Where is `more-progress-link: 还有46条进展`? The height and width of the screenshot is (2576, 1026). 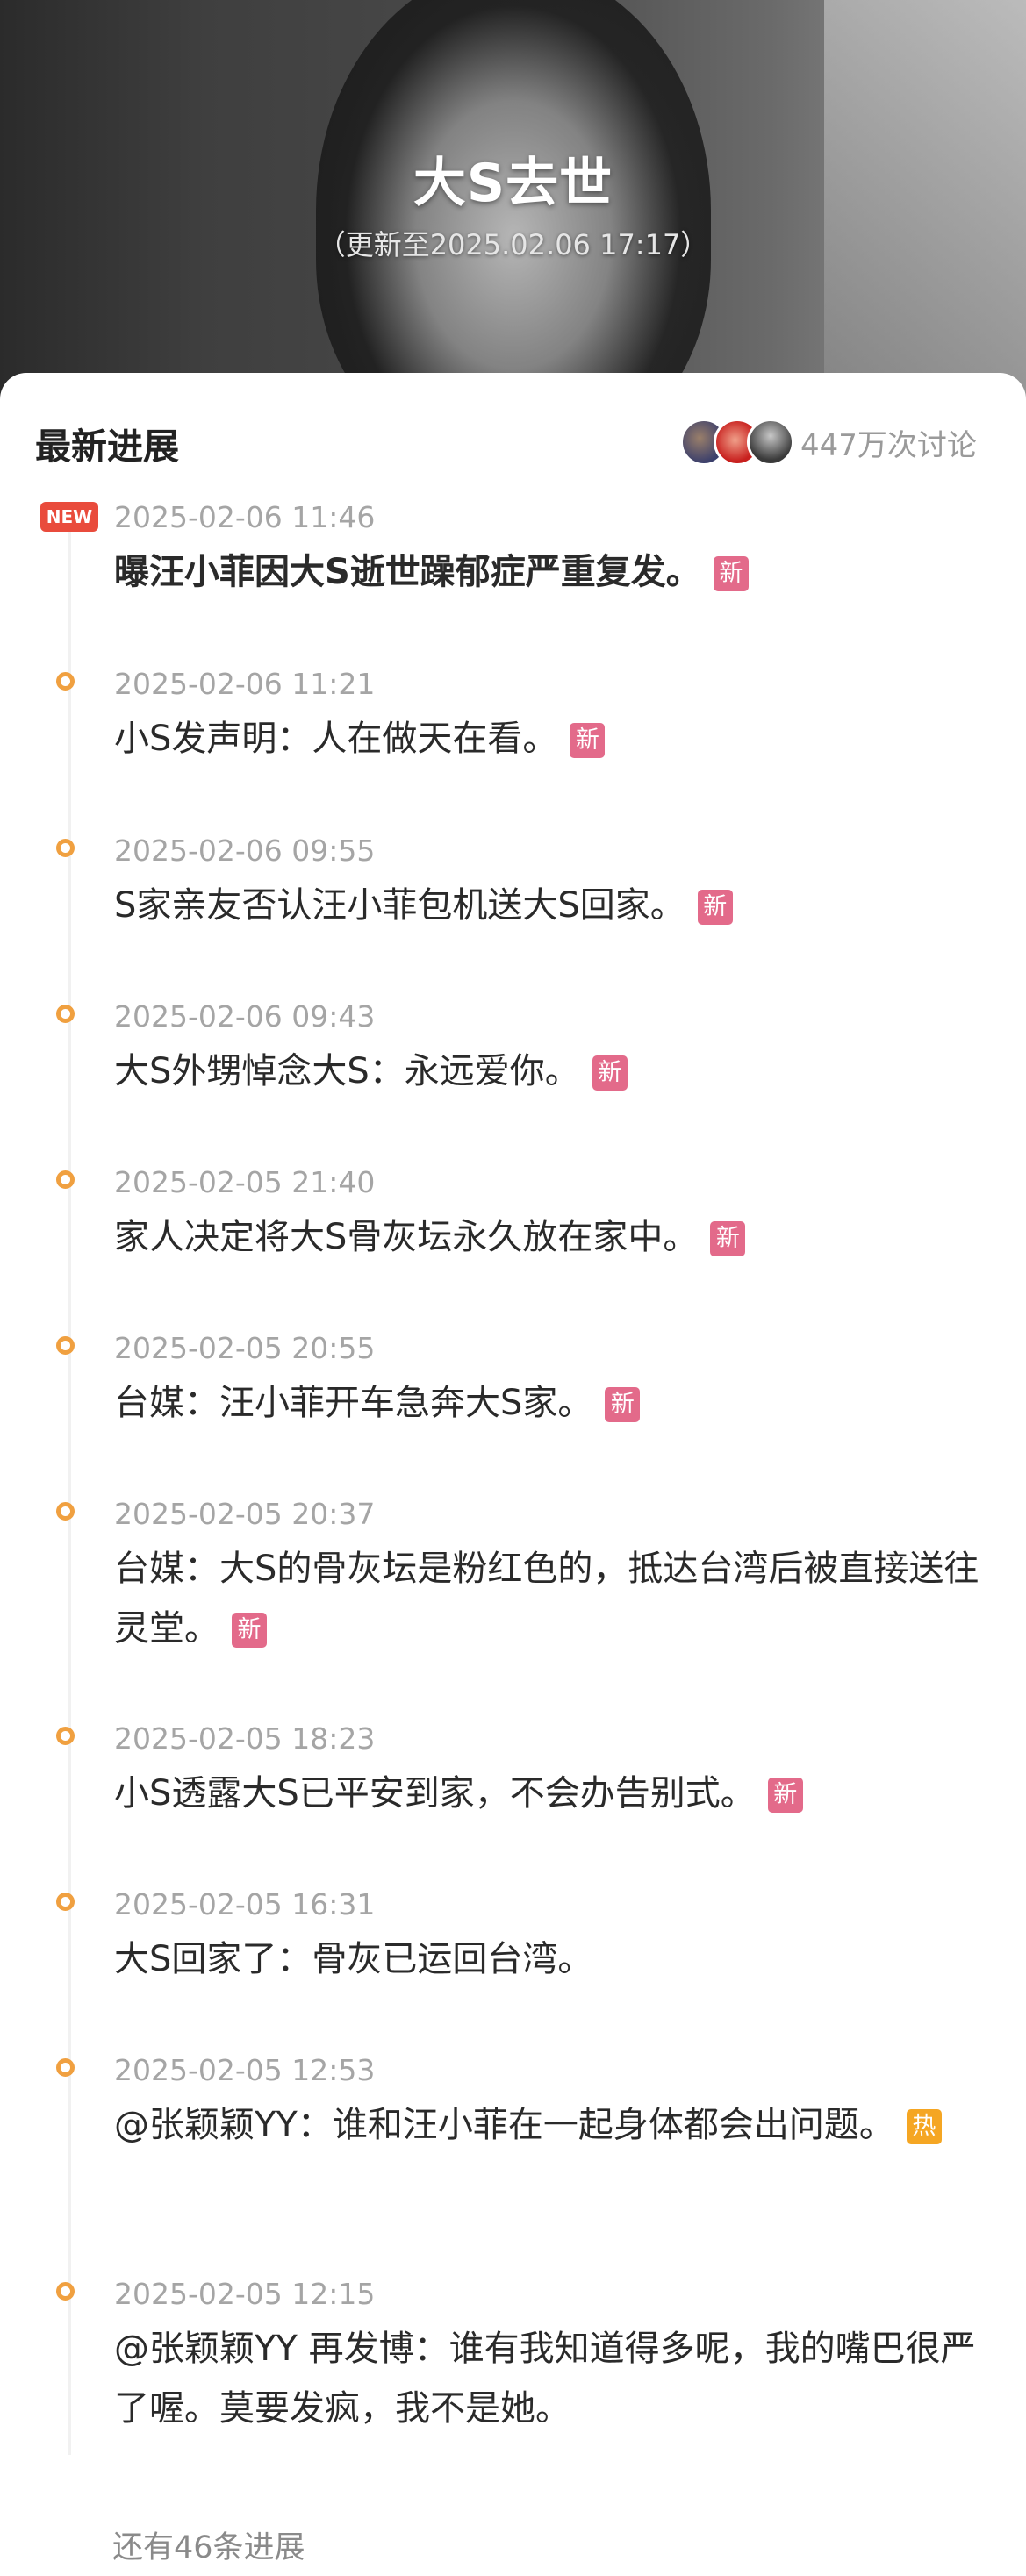 more-progress-link: 还有46条进展 is located at coordinates (208, 2544).